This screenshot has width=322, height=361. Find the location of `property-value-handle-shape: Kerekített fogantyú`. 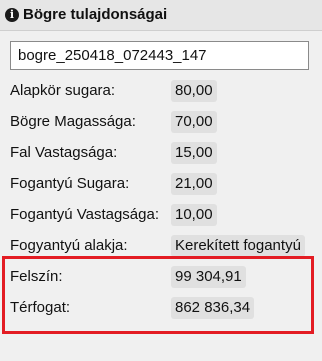

property-value-handle-shape: Kerekített fogantyú is located at coordinates (238, 246).